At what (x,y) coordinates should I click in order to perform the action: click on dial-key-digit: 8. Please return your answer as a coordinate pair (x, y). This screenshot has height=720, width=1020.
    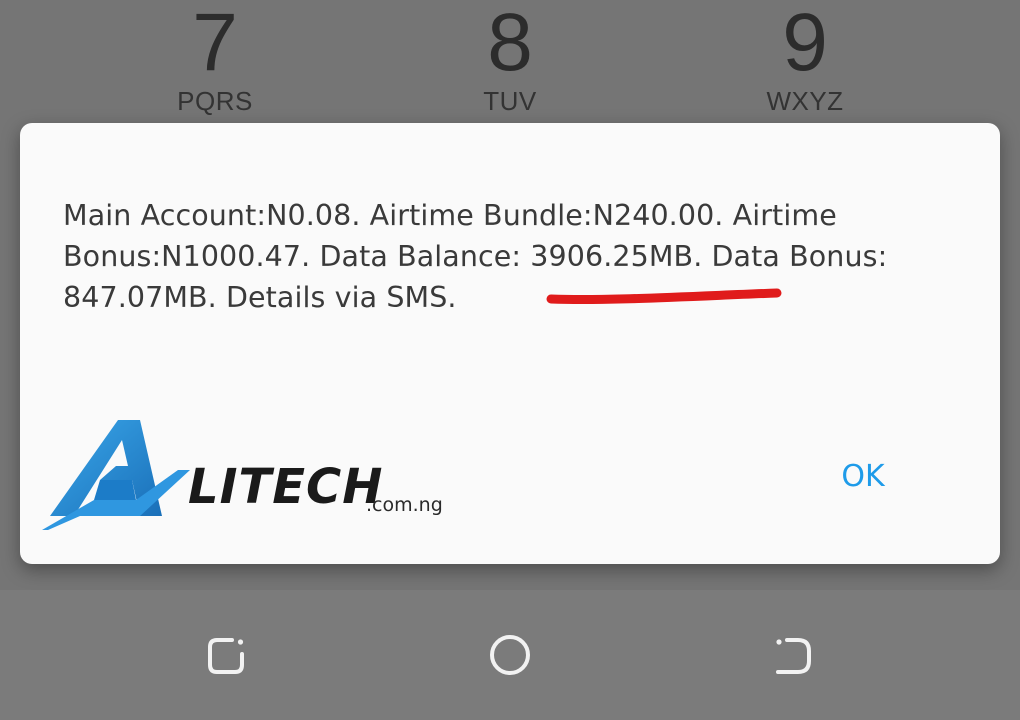
    Looking at the image, I should click on (510, 44).